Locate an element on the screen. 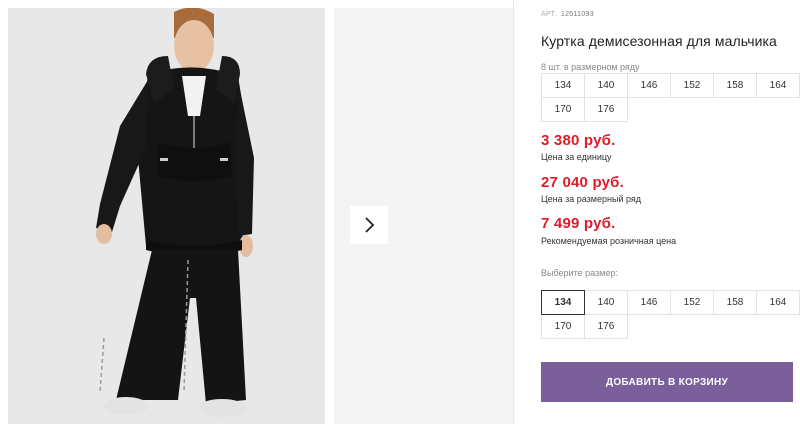 This screenshot has height=424, width=800. pack-price: 27 040 руб. is located at coordinates (582, 182).